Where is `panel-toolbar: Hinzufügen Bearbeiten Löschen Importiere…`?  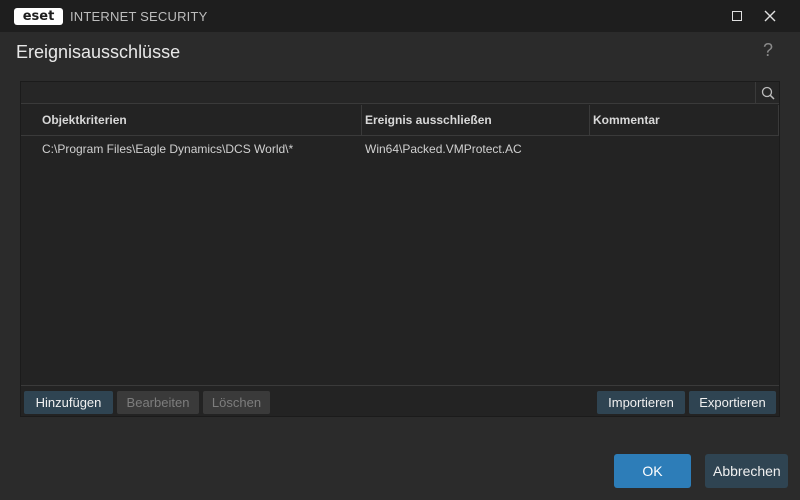
panel-toolbar: Hinzufügen Bearbeiten Löschen Importiere… is located at coordinates (400, 400).